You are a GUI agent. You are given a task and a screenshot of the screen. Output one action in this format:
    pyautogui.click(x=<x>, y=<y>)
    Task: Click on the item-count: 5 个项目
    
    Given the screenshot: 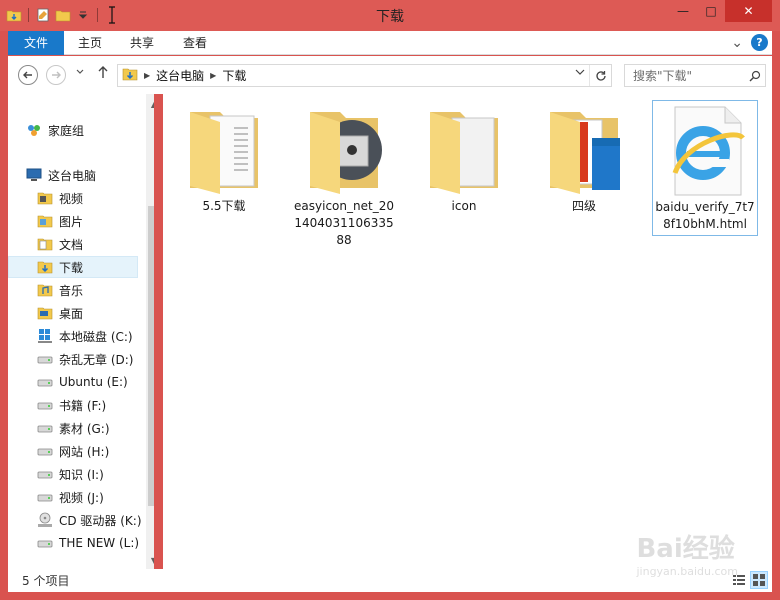 What is the action you would take?
    pyautogui.click(x=46, y=581)
    